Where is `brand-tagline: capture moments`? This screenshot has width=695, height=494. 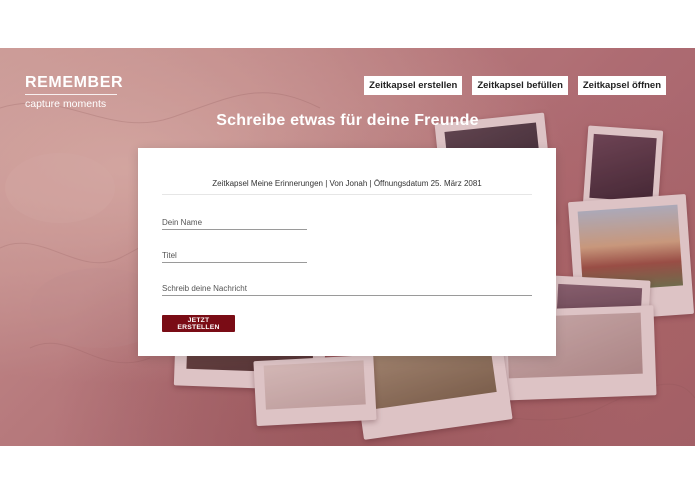
brand-tagline: capture moments is located at coordinates (66, 104).